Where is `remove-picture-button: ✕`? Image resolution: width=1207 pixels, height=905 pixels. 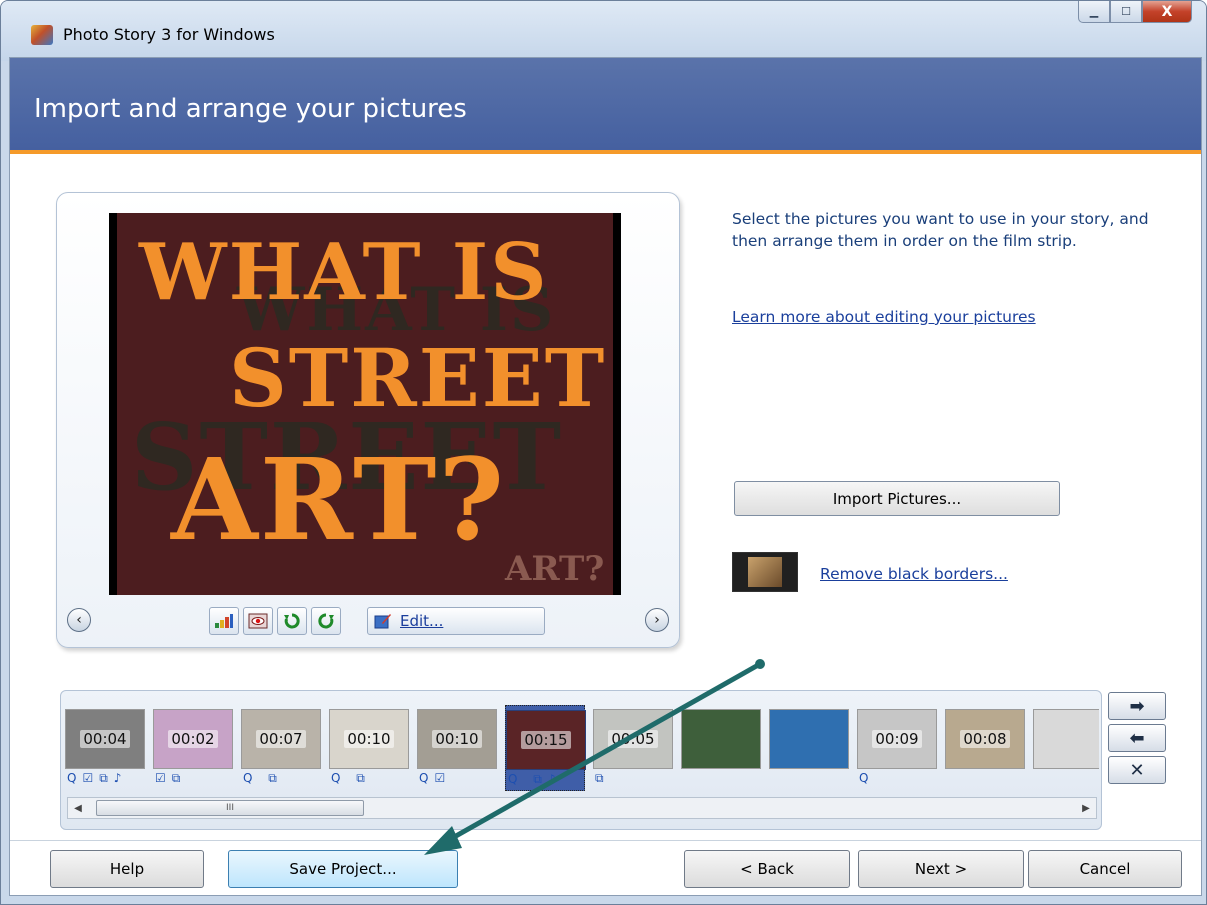 remove-picture-button: ✕ is located at coordinates (1137, 770).